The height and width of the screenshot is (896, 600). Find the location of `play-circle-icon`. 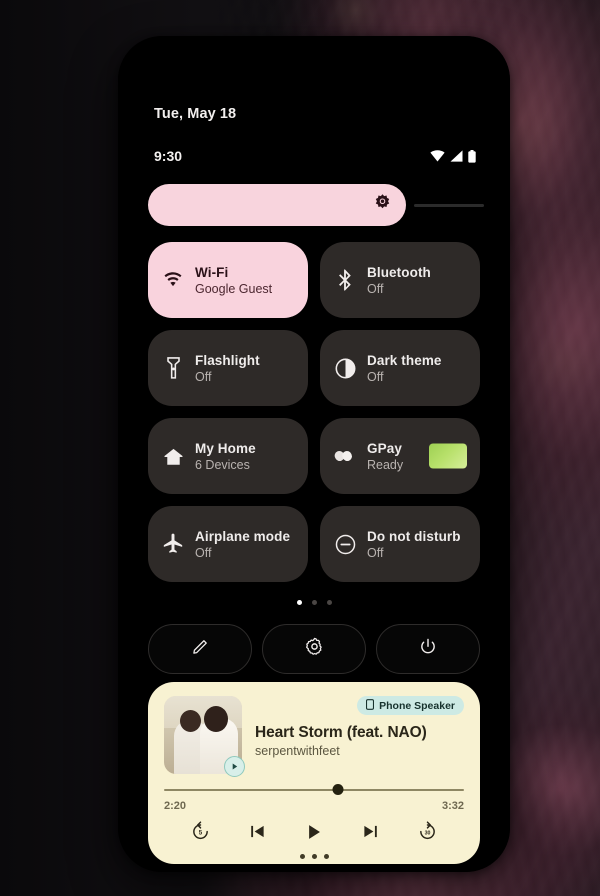

play-circle-icon is located at coordinates (234, 766).